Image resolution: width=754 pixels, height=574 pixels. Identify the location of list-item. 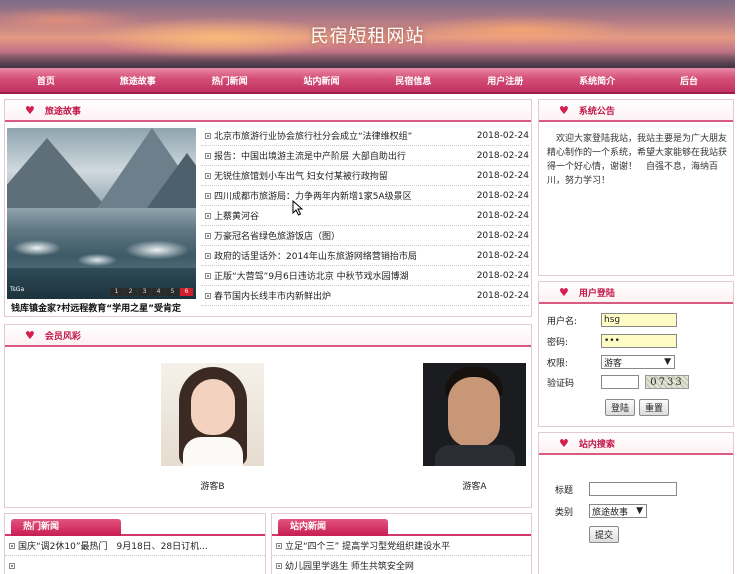
(135, 565).